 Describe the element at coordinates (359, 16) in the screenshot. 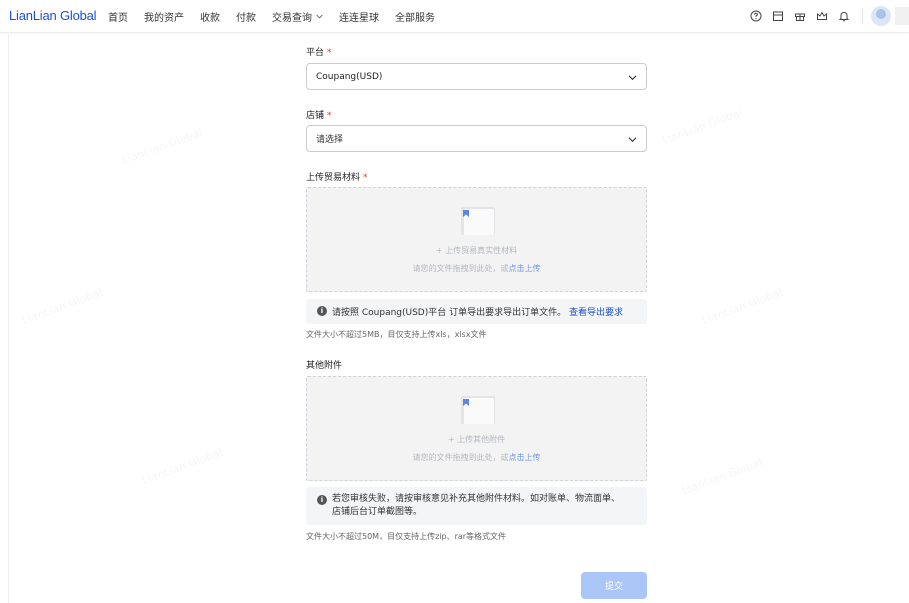

I see `nav-planet: 连连星球` at that location.